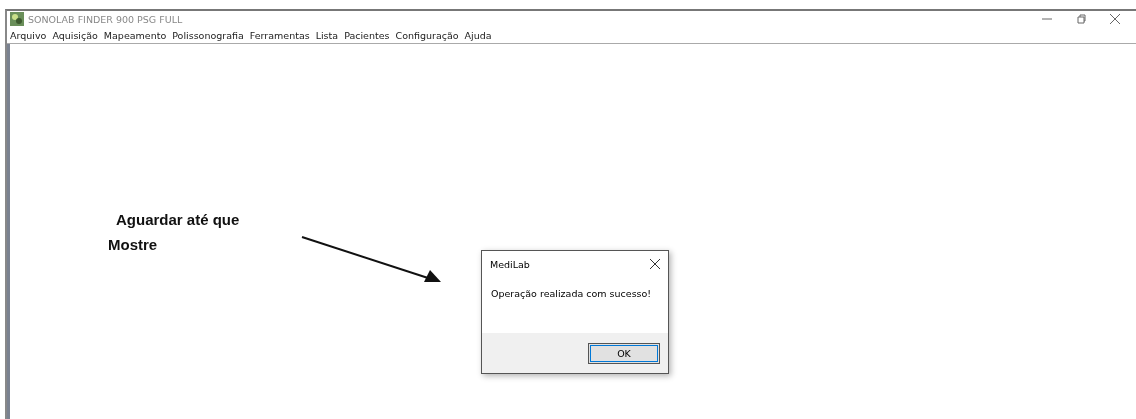 The image size is (1136, 419). I want to click on menu-item: Polissonografia, so click(208, 35).